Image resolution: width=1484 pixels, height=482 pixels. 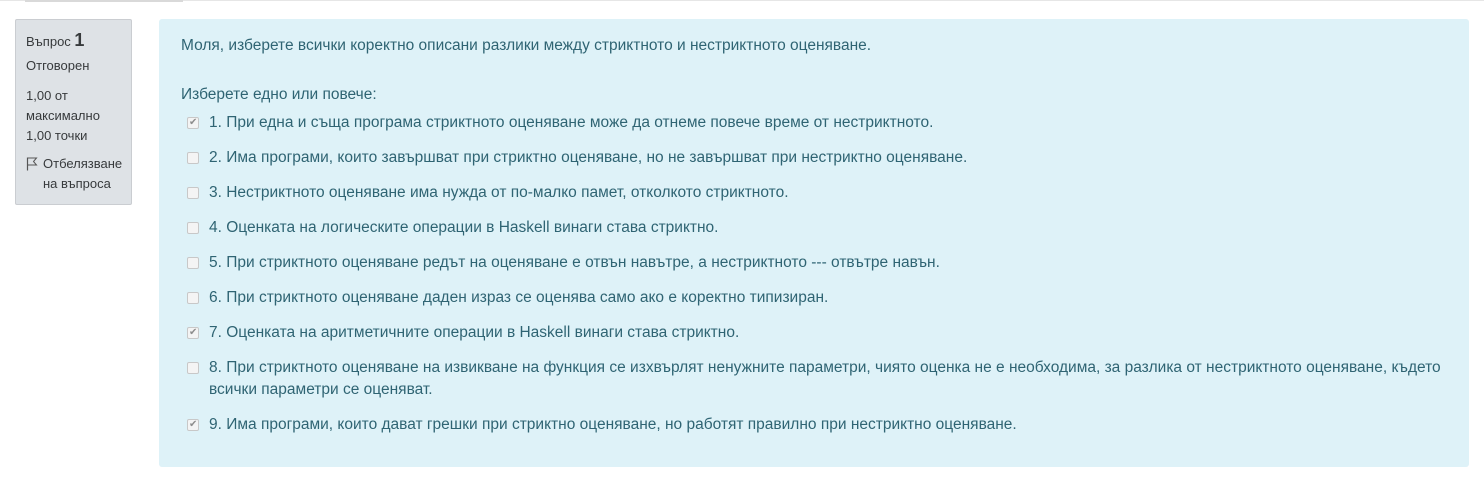 I want to click on flag-icon, so click(x=32, y=164).